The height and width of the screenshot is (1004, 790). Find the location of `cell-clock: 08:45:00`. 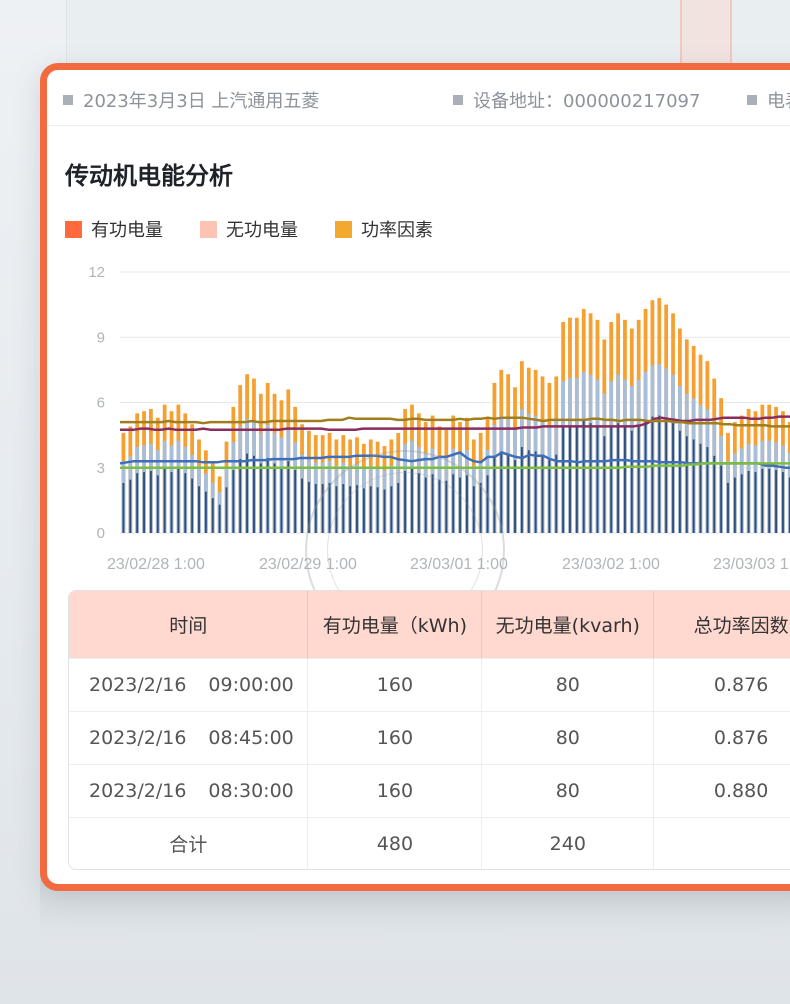

cell-clock: 08:45:00 is located at coordinates (251, 737).